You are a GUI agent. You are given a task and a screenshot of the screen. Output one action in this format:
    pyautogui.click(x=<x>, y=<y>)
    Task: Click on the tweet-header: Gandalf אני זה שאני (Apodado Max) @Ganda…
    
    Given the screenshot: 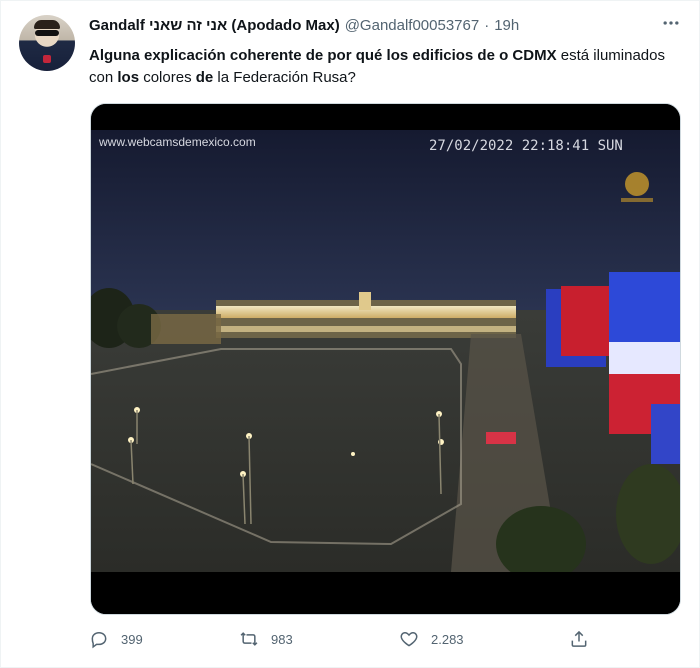 What is the action you would take?
    pyautogui.click(x=374, y=25)
    